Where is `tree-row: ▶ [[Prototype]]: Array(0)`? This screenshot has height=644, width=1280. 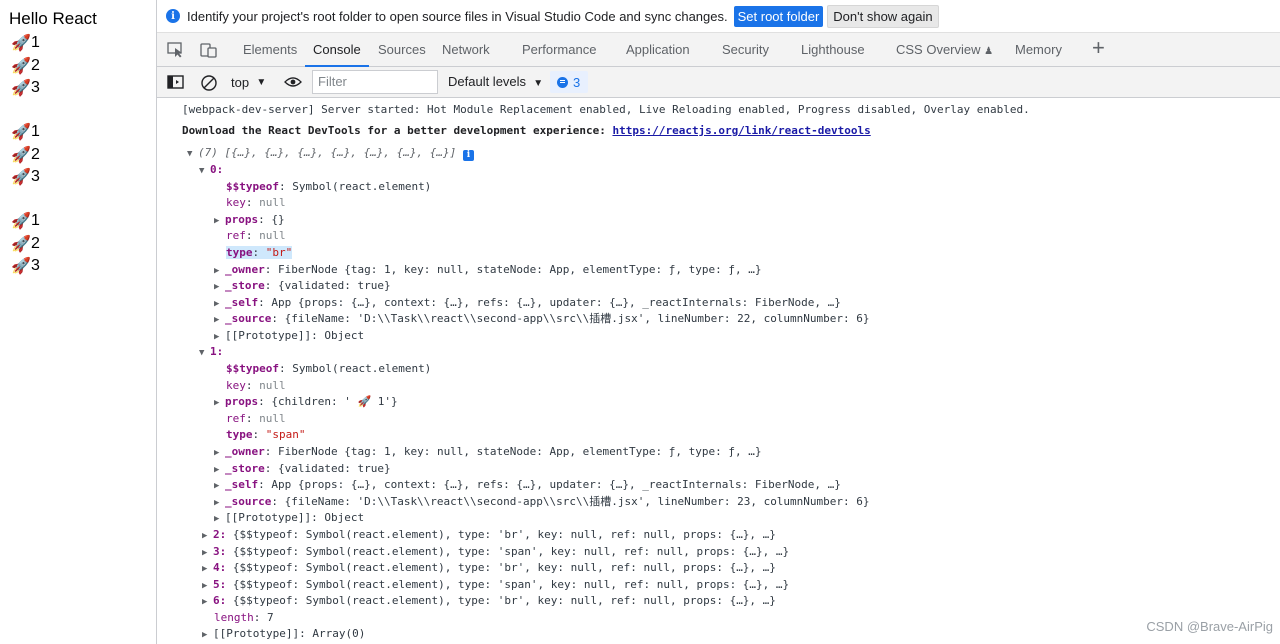 tree-row: ▶ [[Prototype]]: Array(0) is located at coordinates (283, 635).